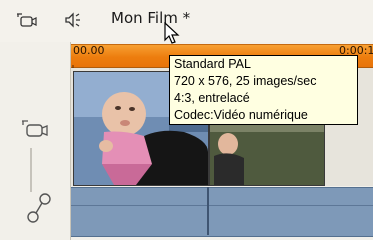 This screenshot has width=373, height=240. What do you see at coordinates (35, 131) in the screenshot?
I see `camera-icon` at bounding box center [35, 131].